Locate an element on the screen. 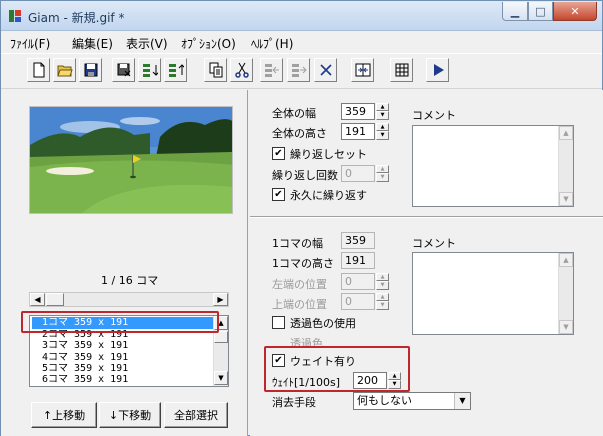  maximize-icon: □ is located at coordinates (540, 11).